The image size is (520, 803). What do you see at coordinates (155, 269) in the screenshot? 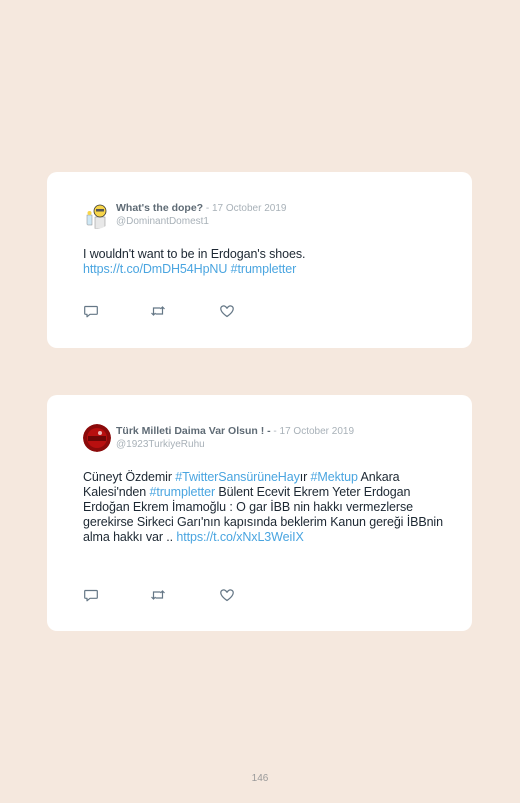
I see `tweet-link: https://t.co/DmDH54HpNU` at bounding box center [155, 269].